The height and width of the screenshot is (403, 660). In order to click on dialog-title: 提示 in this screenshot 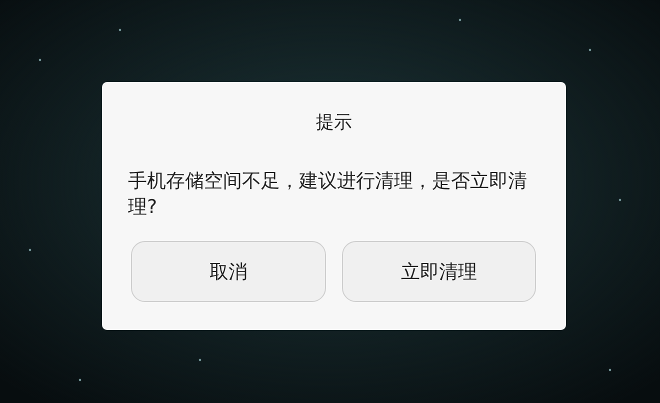, I will do `click(334, 123)`.